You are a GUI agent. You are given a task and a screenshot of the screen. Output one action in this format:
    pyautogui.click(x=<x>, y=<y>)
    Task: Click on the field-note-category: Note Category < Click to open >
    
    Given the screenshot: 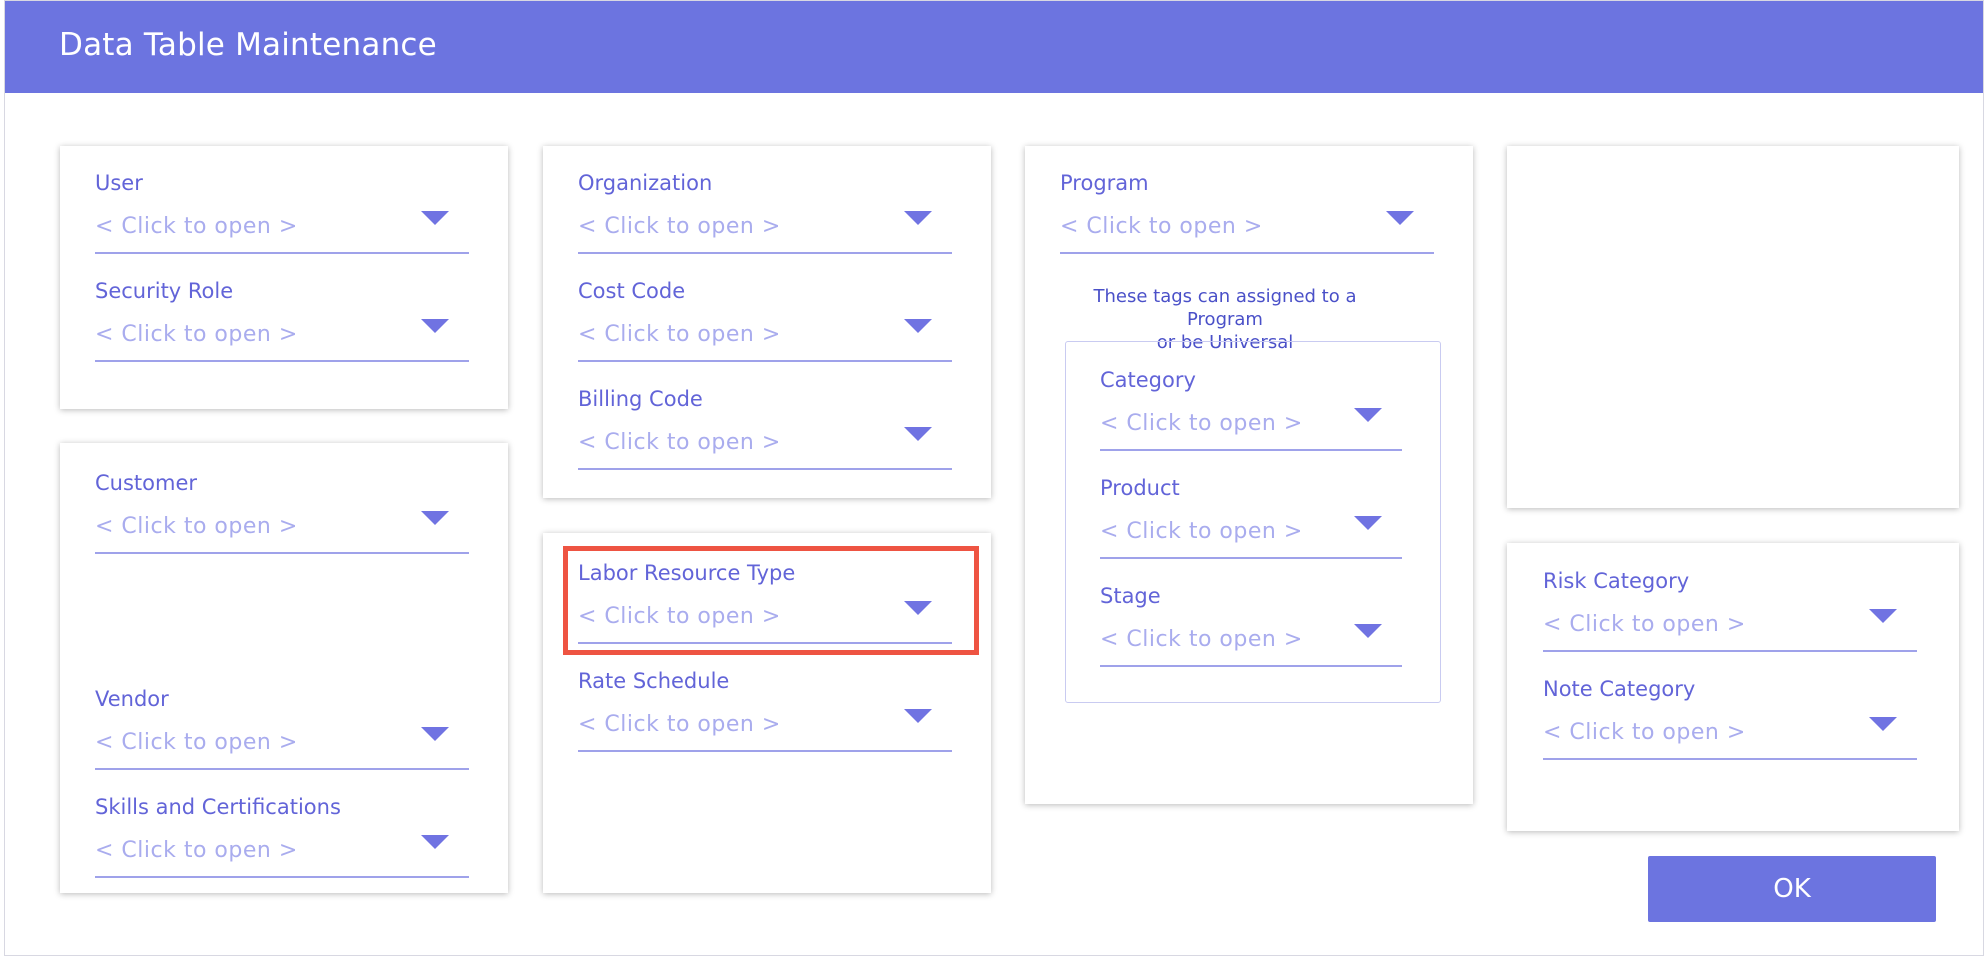 What is the action you would take?
    pyautogui.click(x=1730, y=732)
    